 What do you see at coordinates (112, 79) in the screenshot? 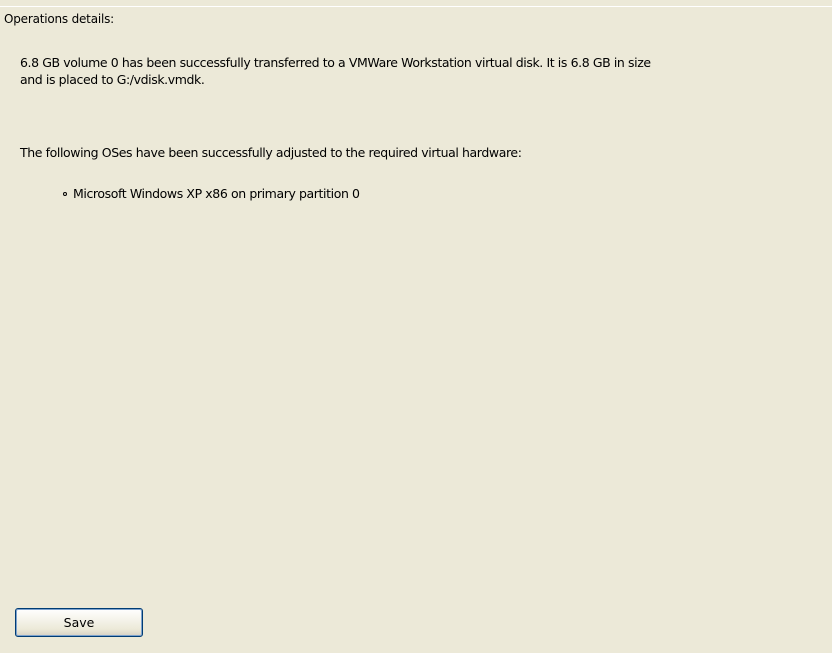
I see `transfer-summary-line-2: and is placed to G:/vdisk.vmdk.` at bounding box center [112, 79].